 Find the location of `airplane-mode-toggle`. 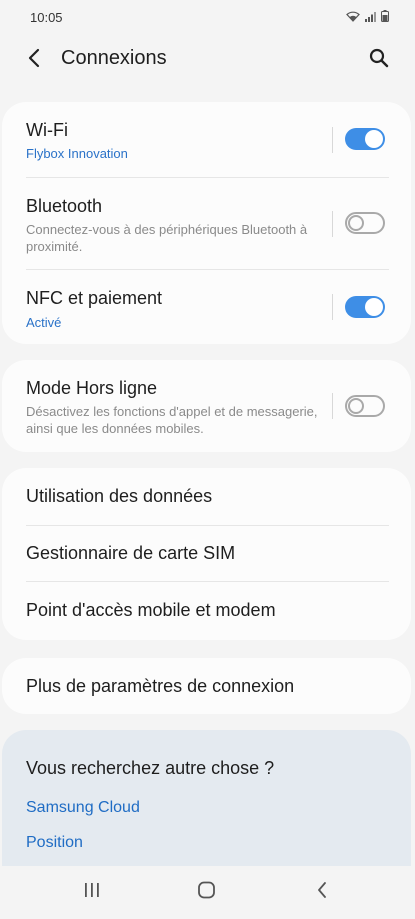

airplane-mode-toggle is located at coordinates (365, 406).